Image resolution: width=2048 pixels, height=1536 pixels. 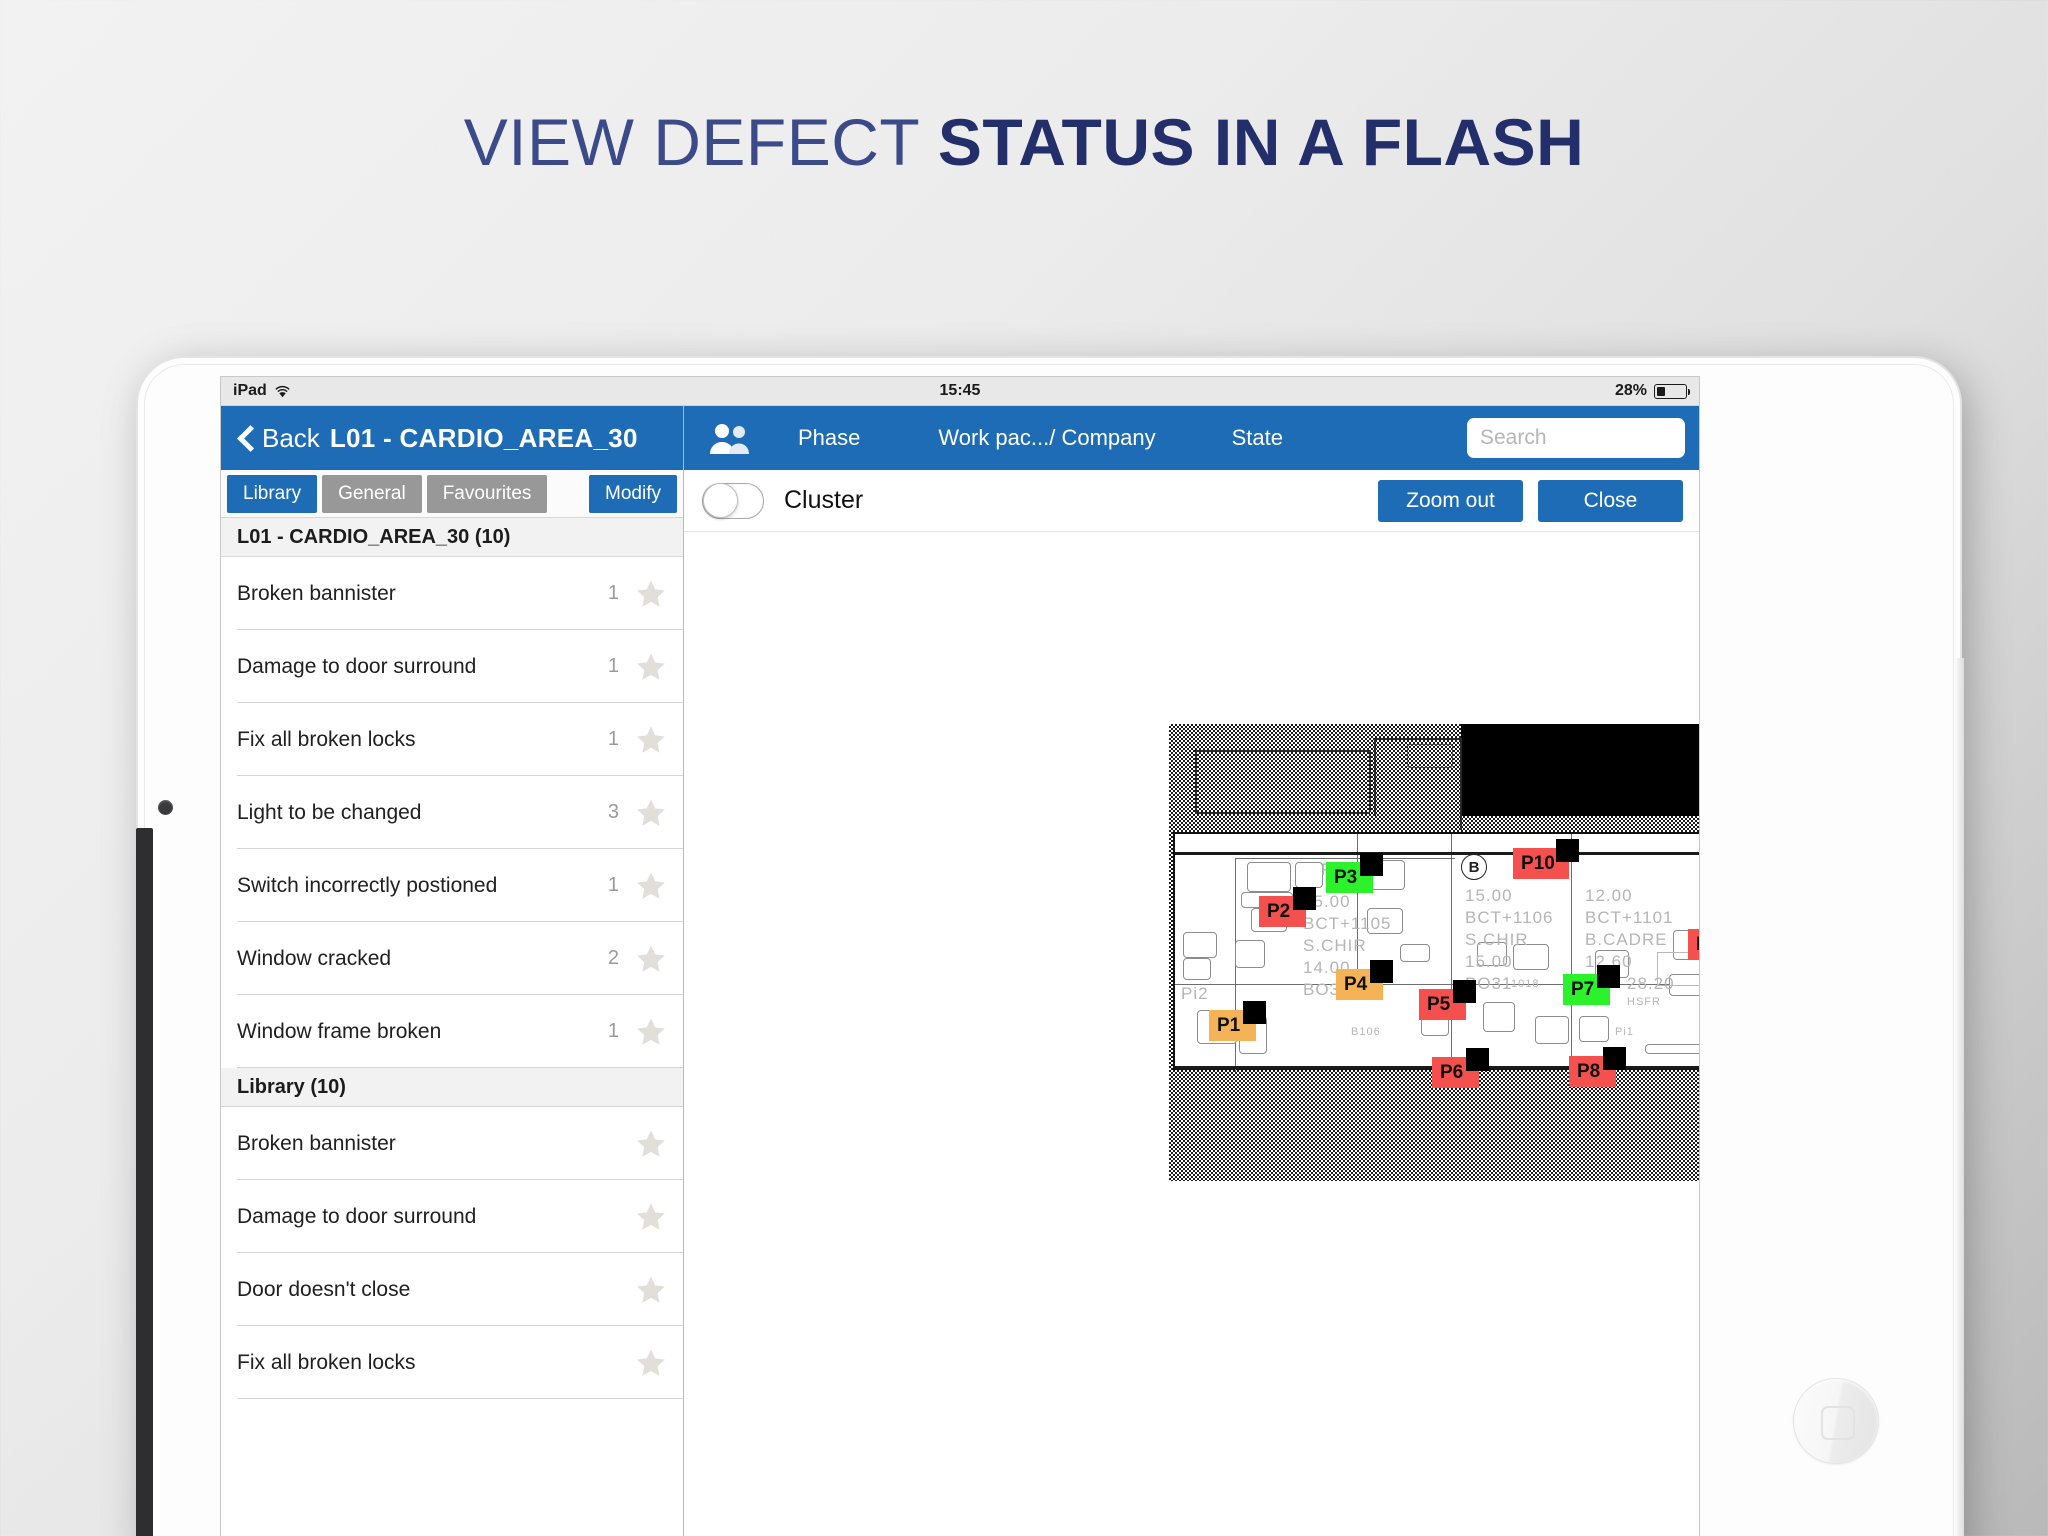 I want to click on list-item: Broken bannister, so click(x=452, y=1143).